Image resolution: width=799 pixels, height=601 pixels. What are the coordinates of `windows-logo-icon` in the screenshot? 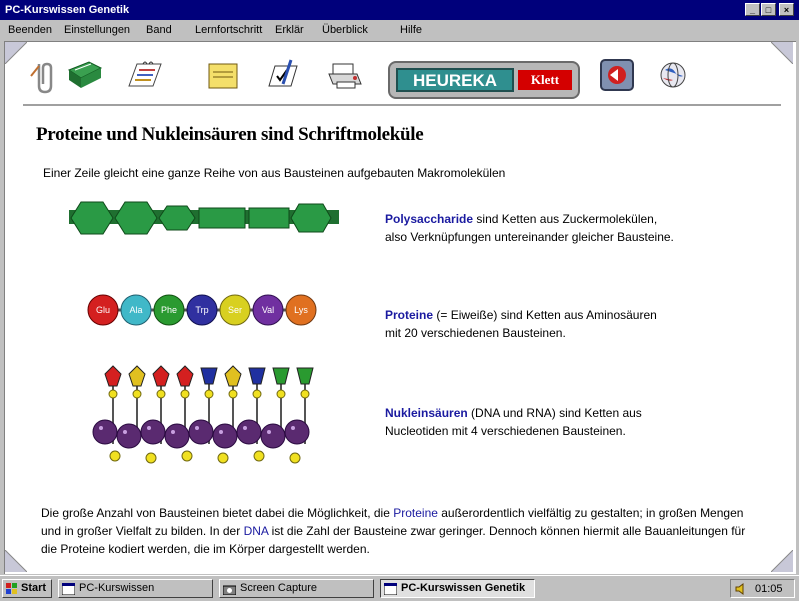 It's located at (11, 588).